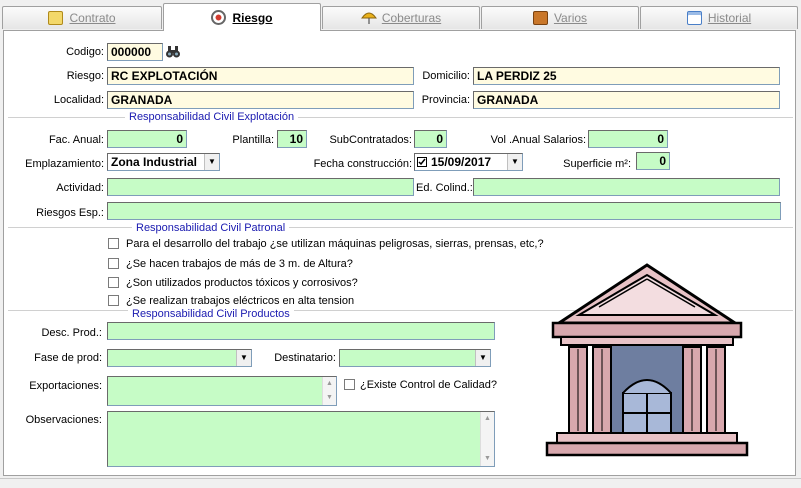 This screenshot has width=801, height=488. Describe the element at coordinates (626, 100) in the screenshot. I see `provincia-field: GRANADA` at that location.